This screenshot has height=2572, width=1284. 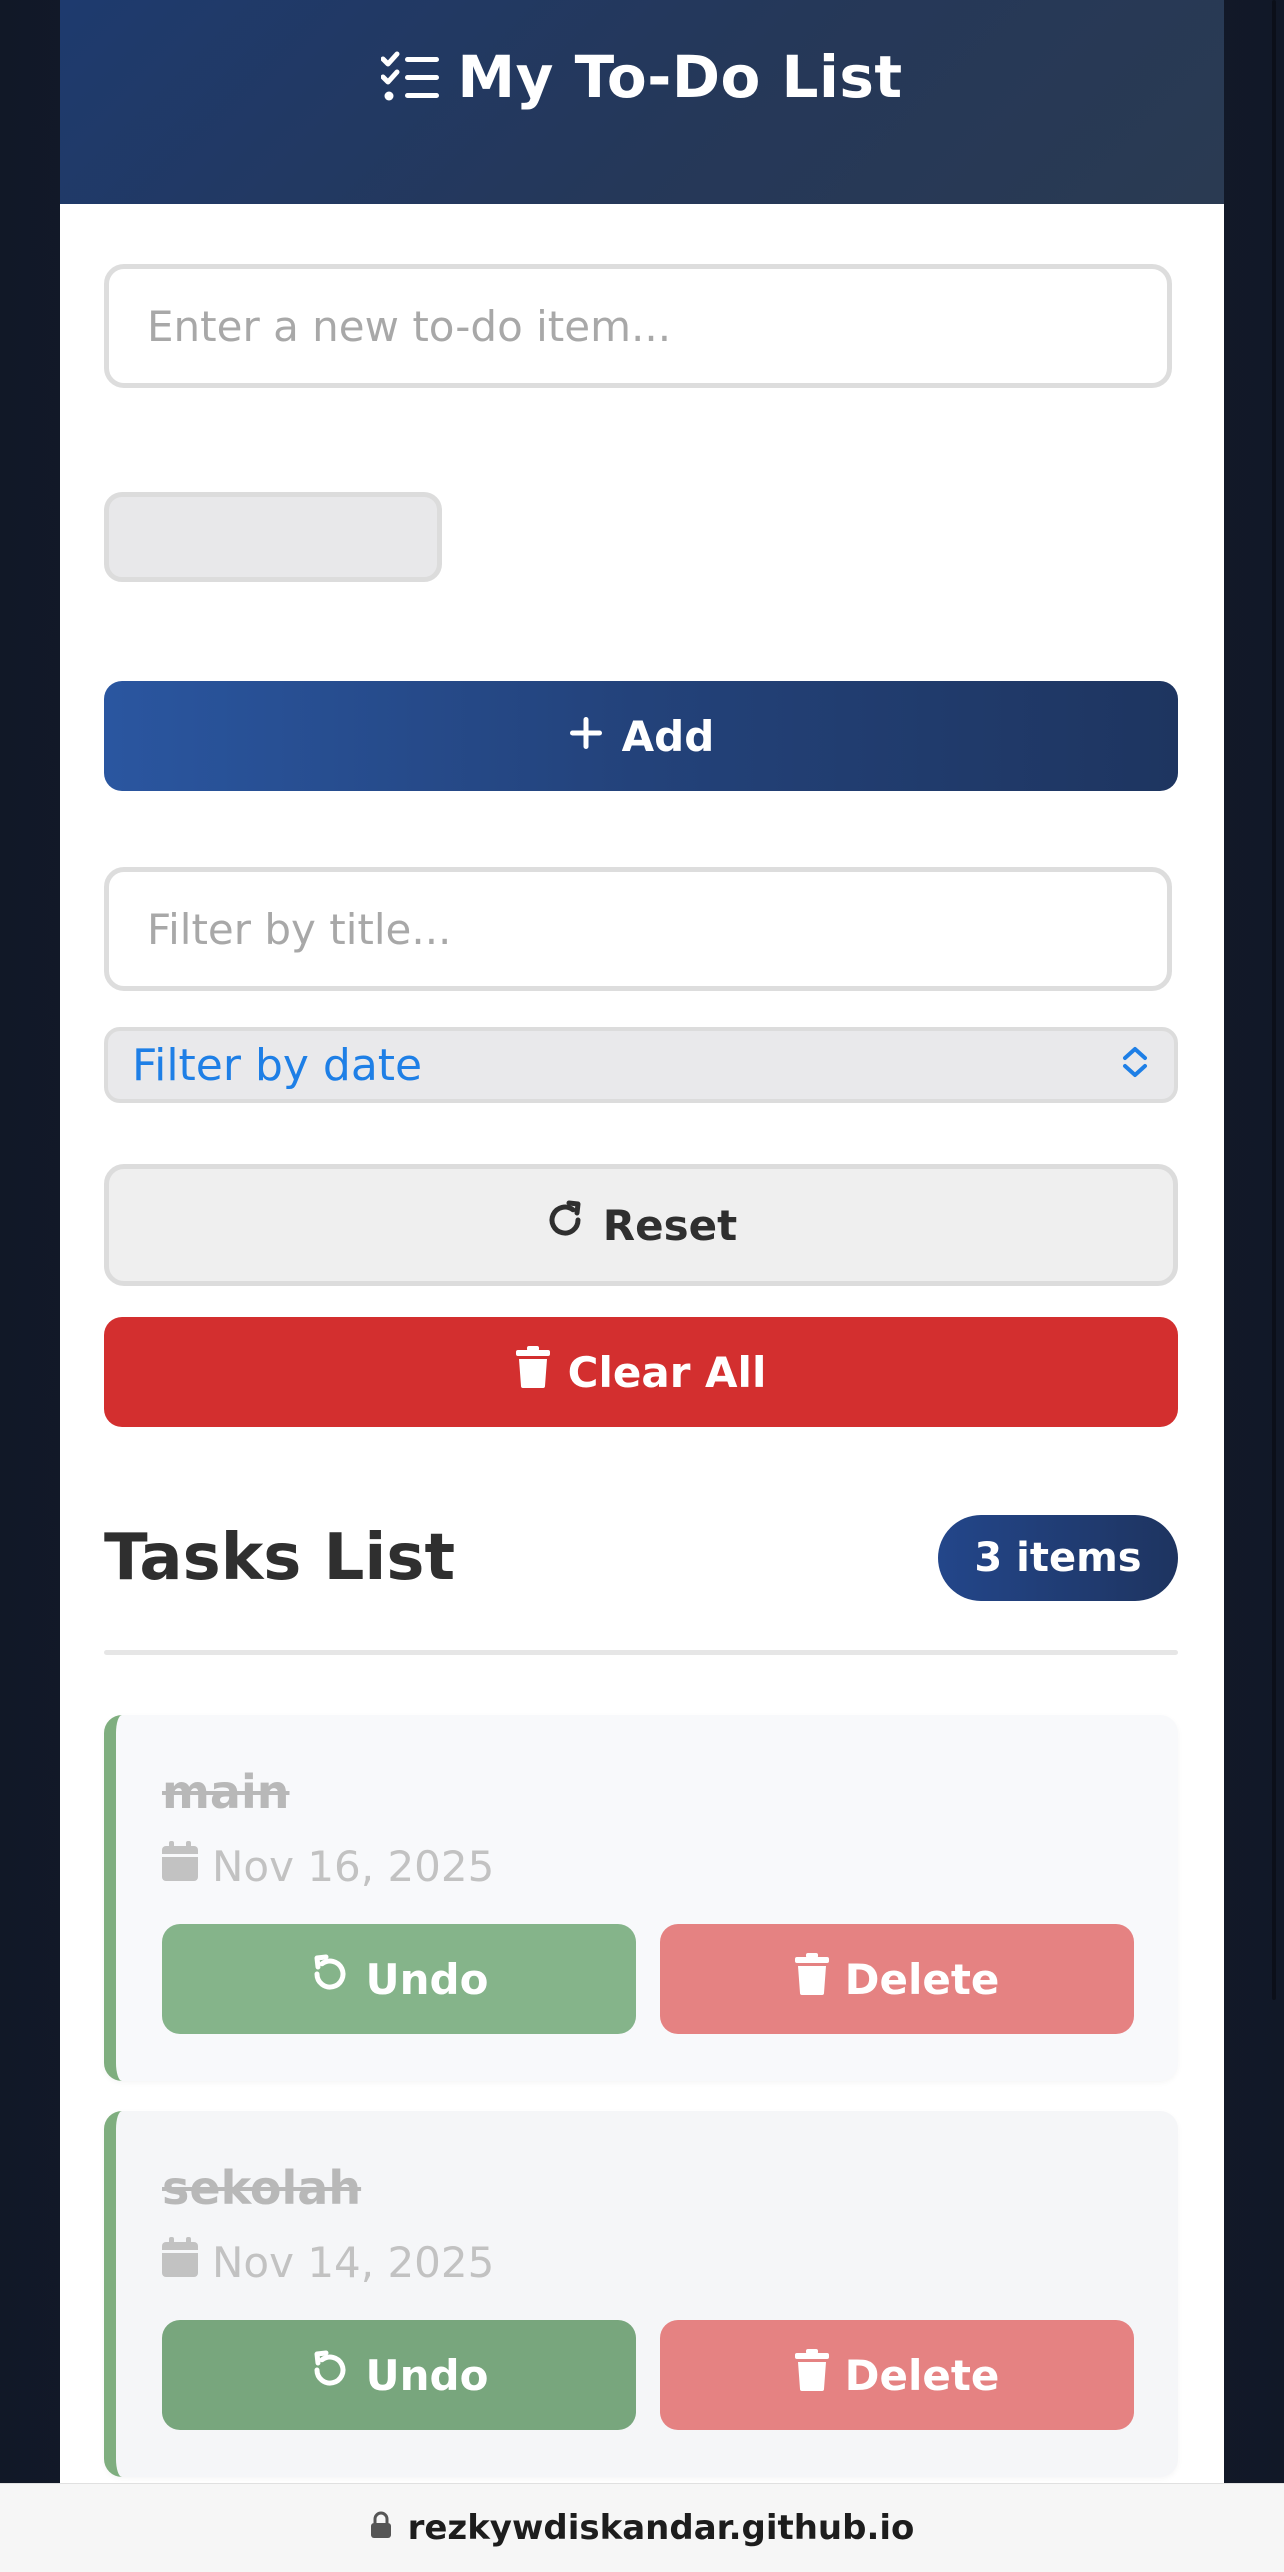 What do you see at coordinates (411, 77) in the screenshot?
I see `list-check-icon` at bounding box center [411, 77].